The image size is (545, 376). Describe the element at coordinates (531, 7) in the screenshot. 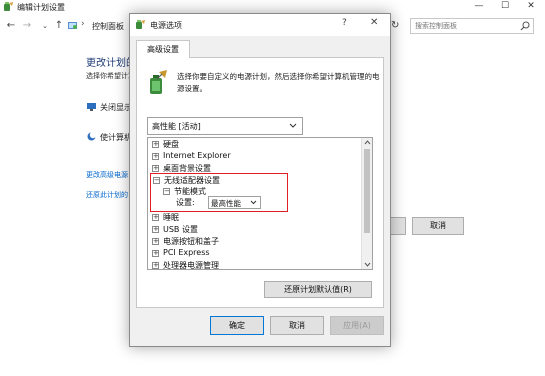

I see `close-window-button: ✕` at that location.